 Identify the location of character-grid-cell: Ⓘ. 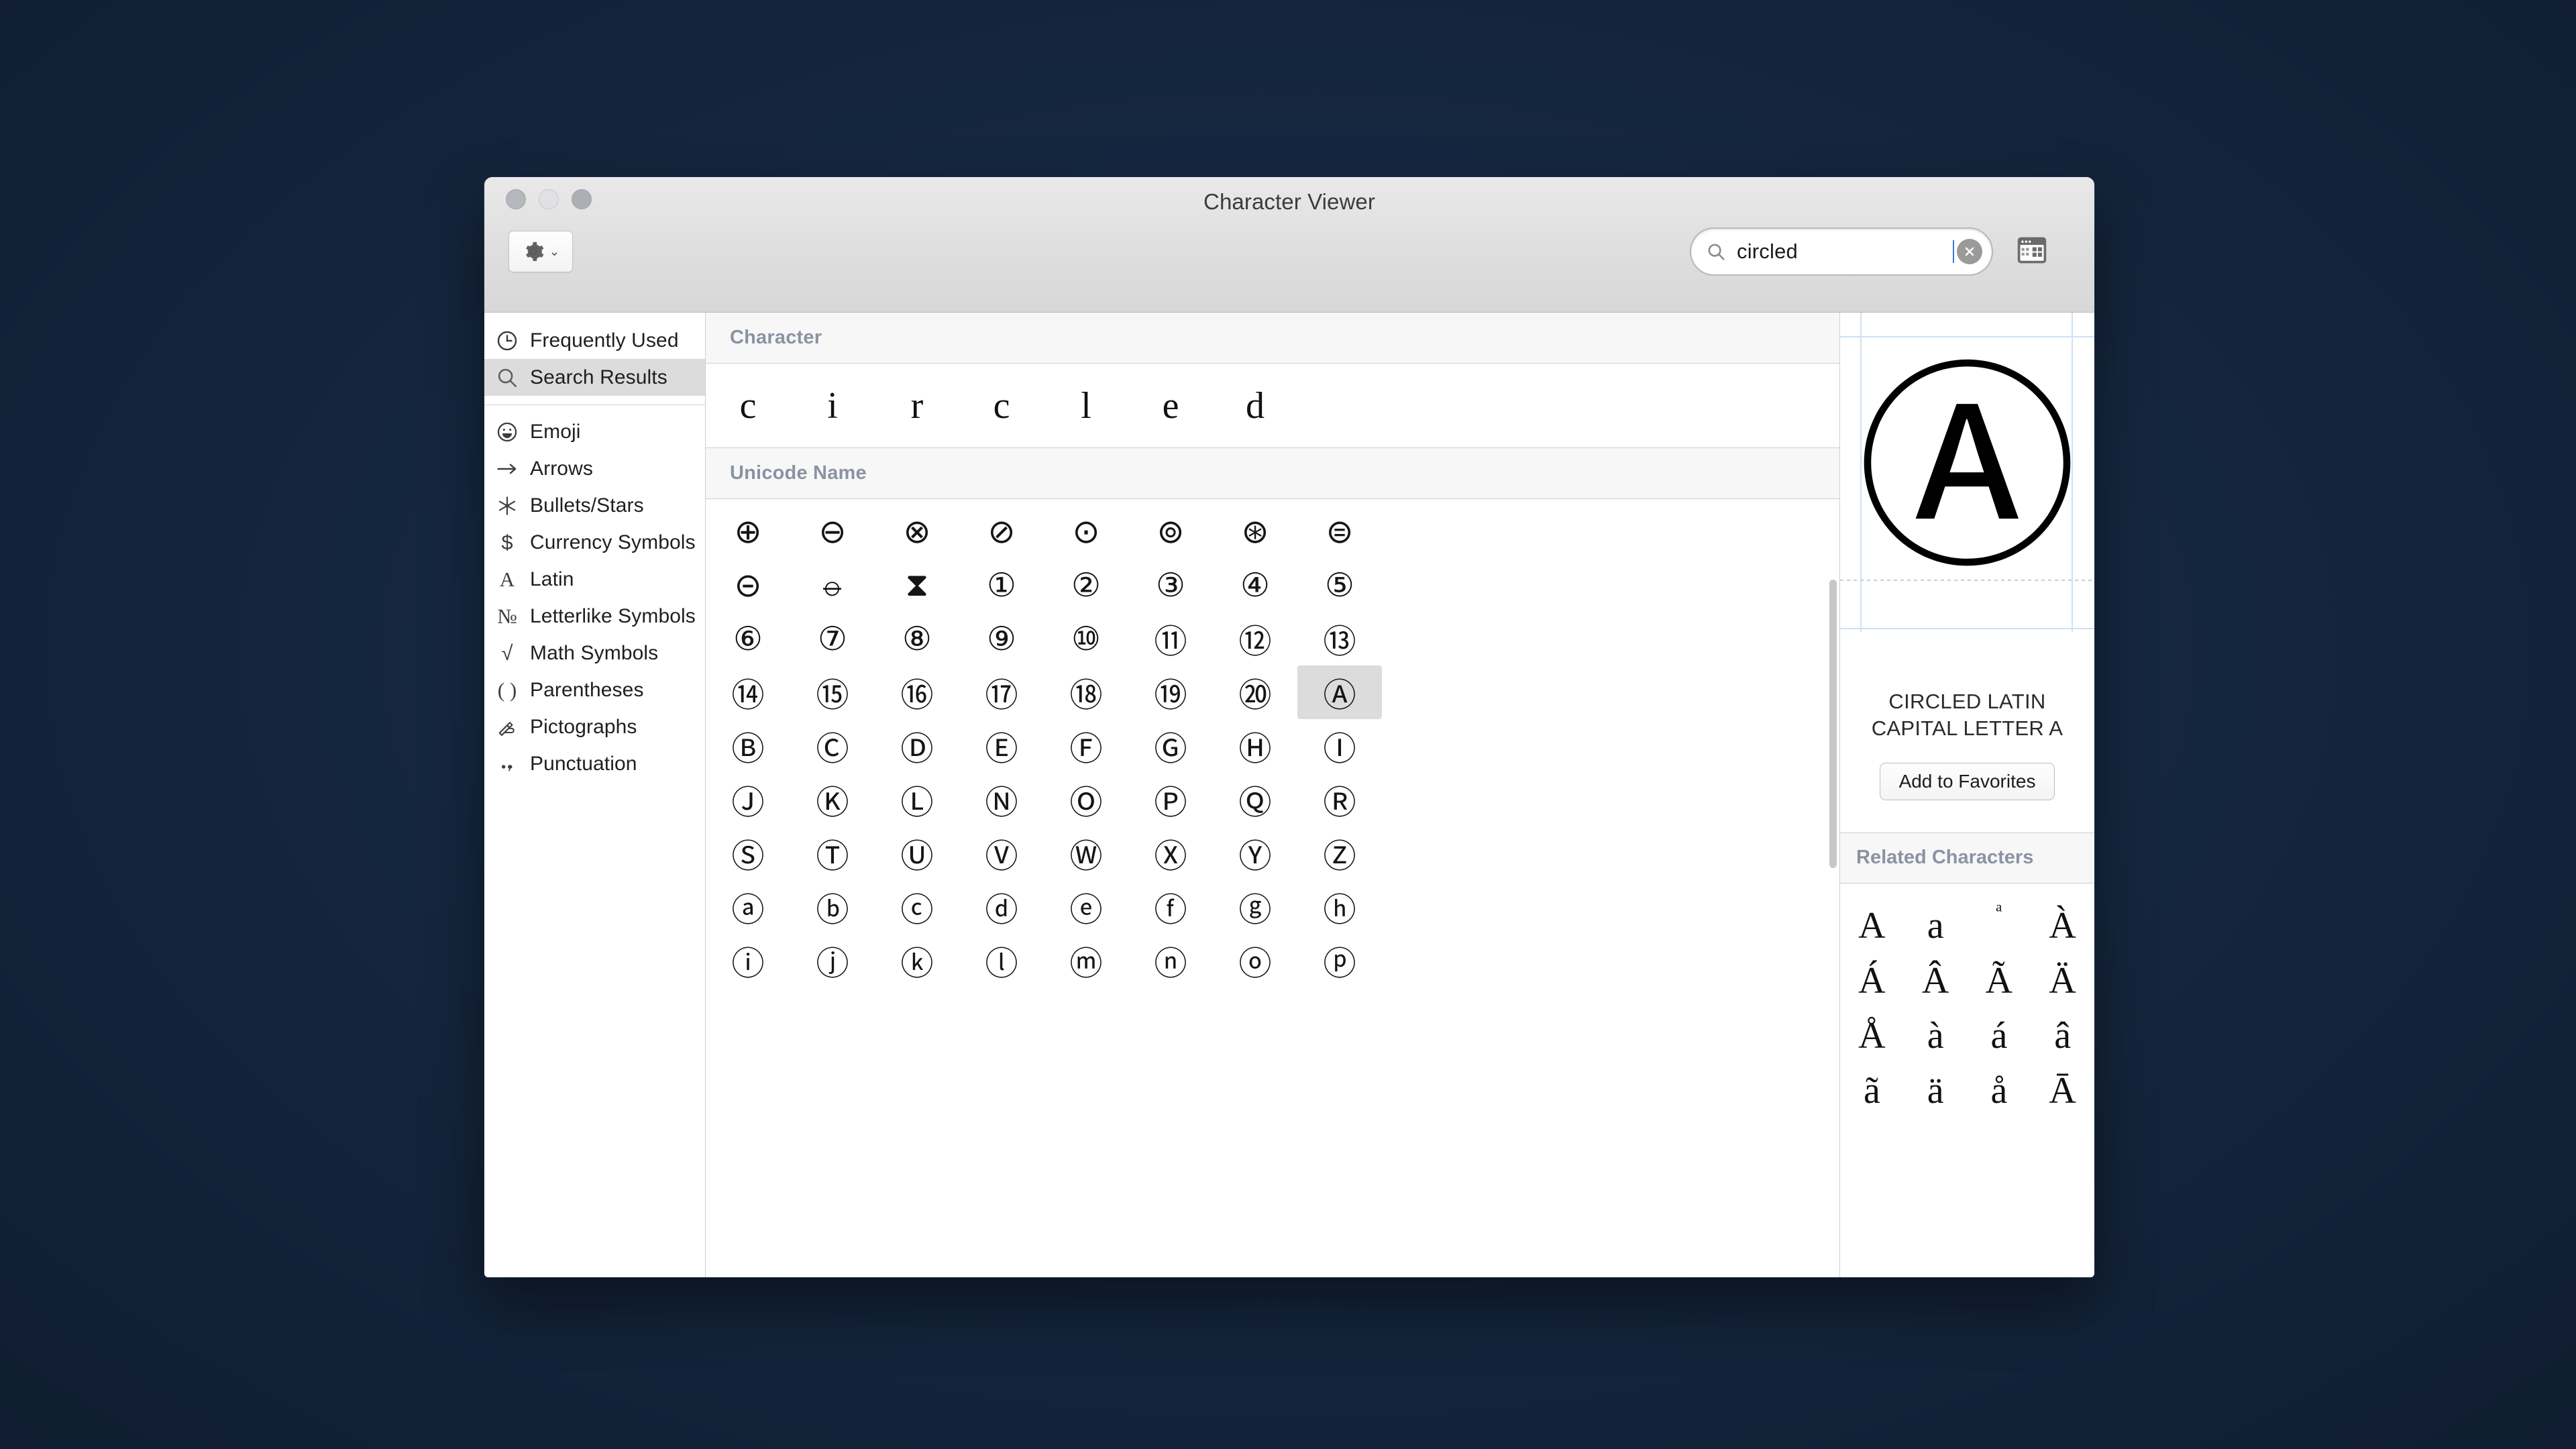
(1339, 746).